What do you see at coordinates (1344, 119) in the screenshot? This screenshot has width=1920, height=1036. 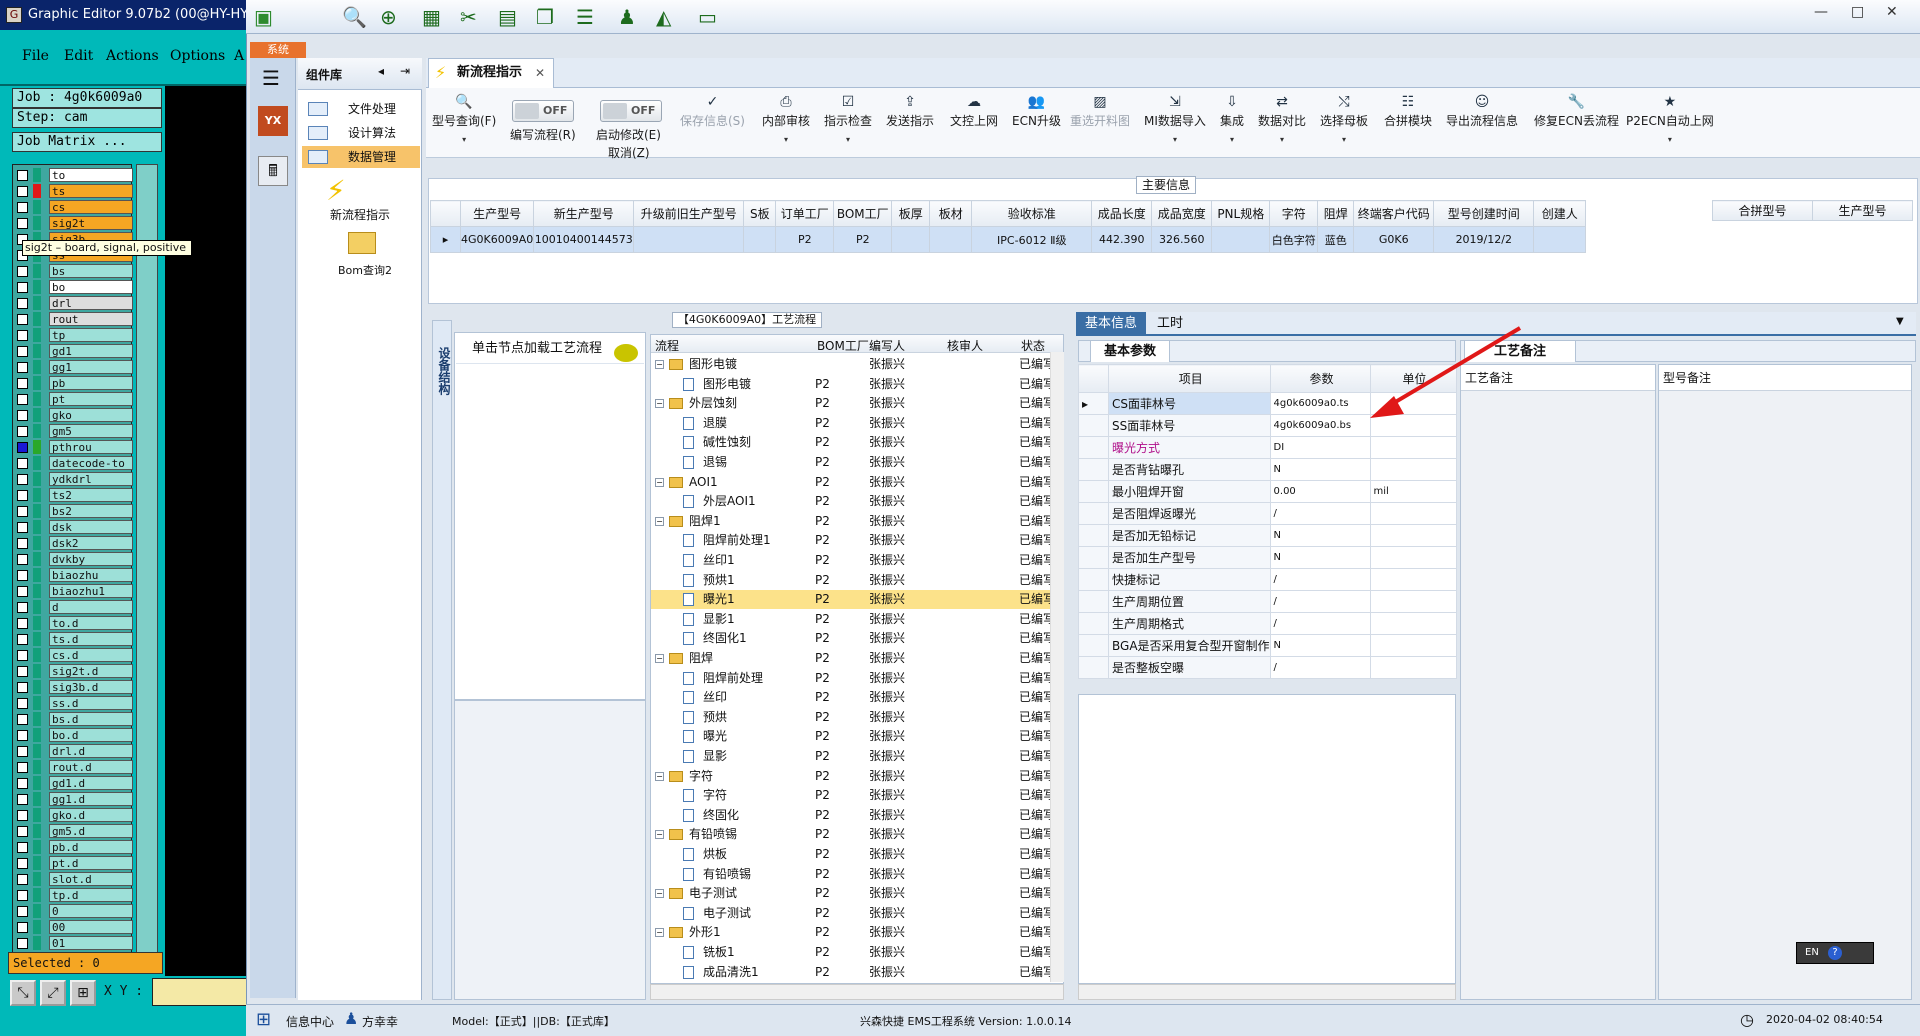 I see `select-mother-board-button: ⤭ 选择母板 ▾` at bounding box center [1344, 119].